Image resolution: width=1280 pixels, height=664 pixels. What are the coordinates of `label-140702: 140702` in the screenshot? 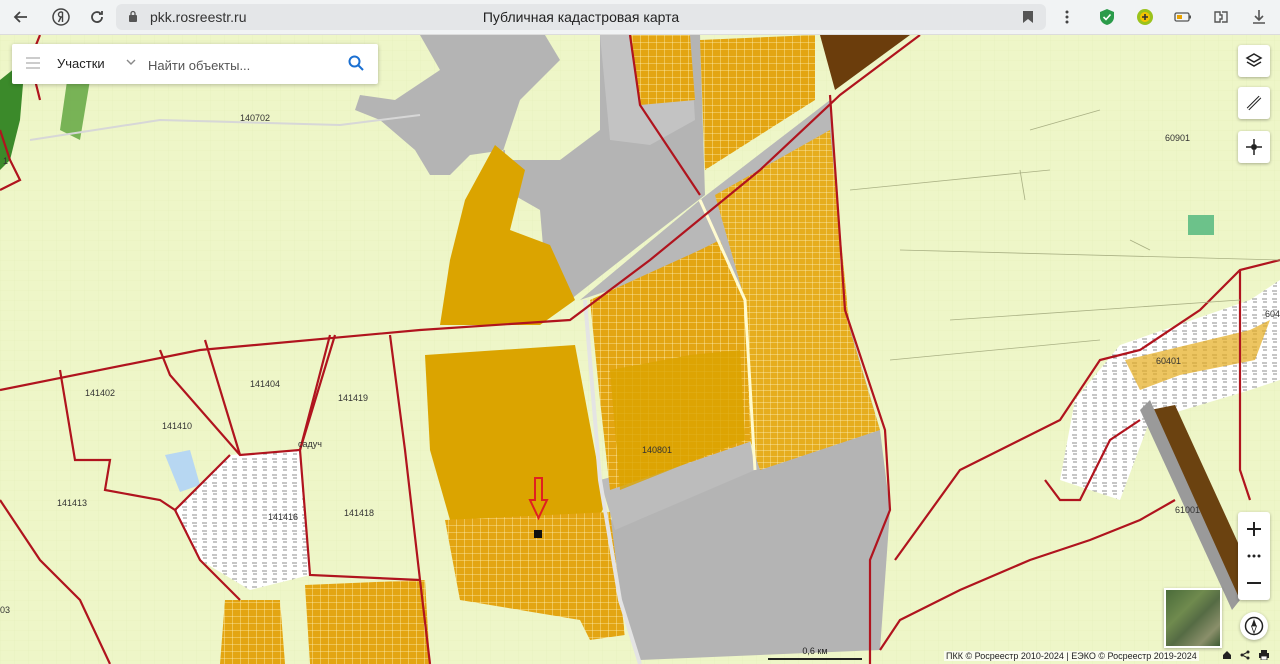 It's located at (255, 118).